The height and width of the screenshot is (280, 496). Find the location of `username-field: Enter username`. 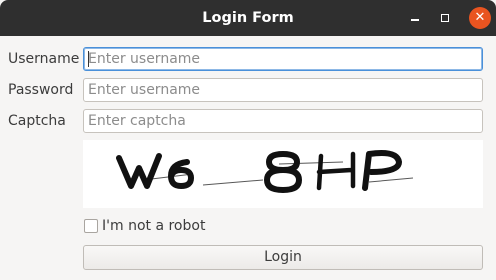

username-field: Enter username is located at coordinates (283, 59).